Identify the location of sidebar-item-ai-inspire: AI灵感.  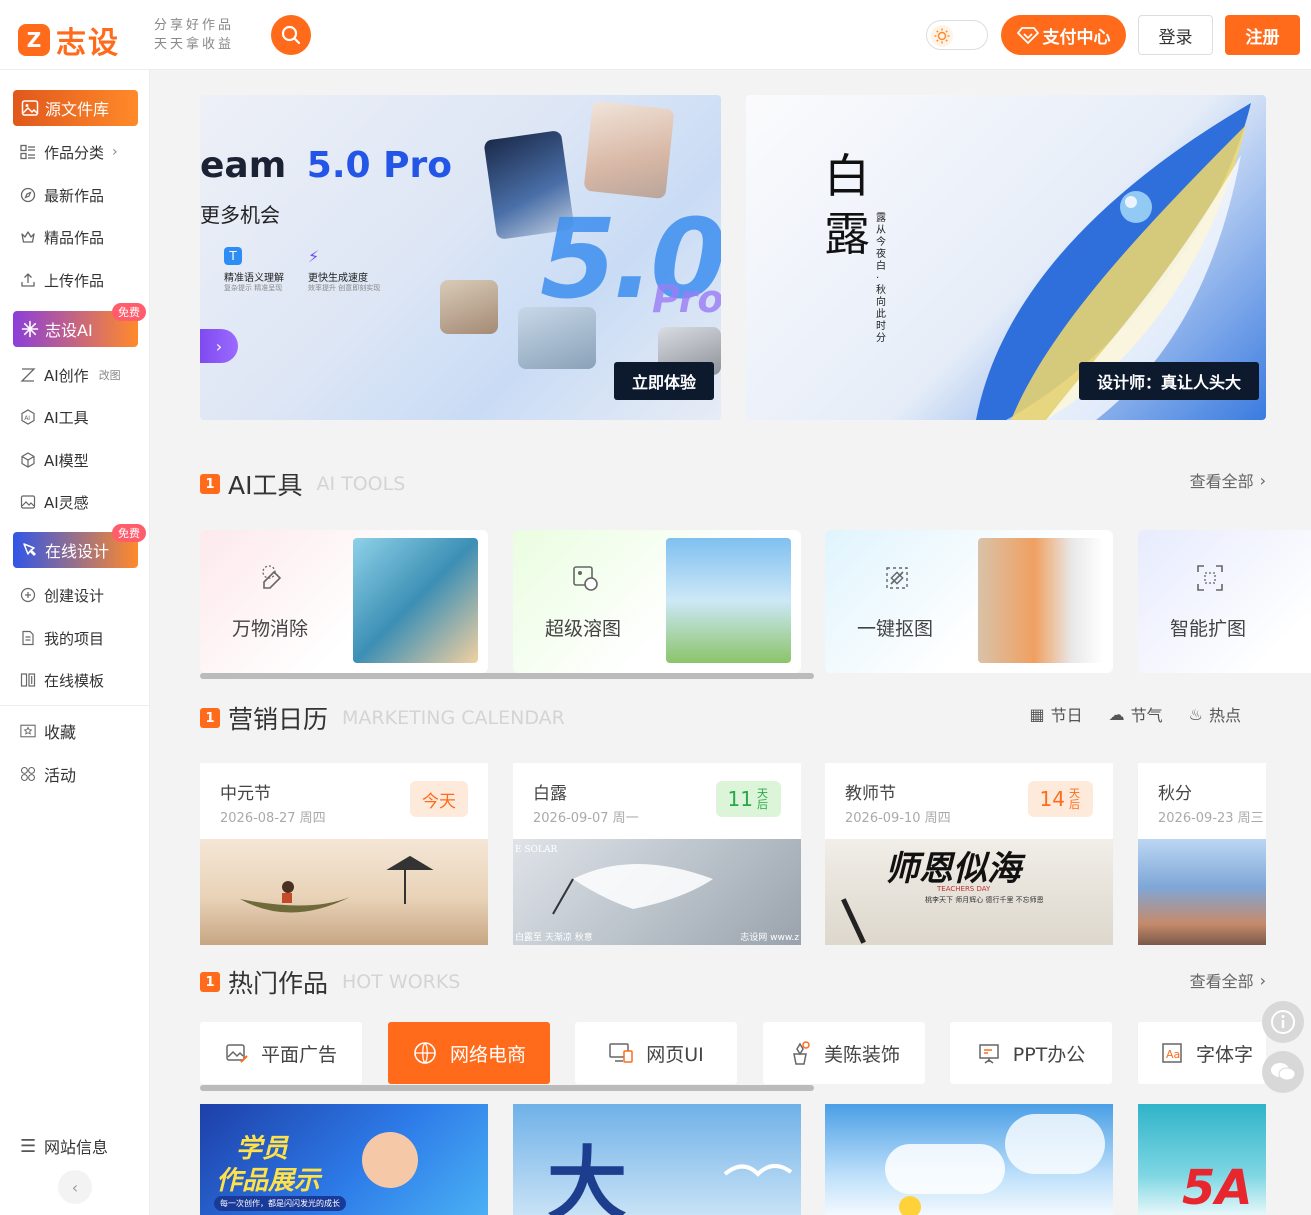
(54, 502).